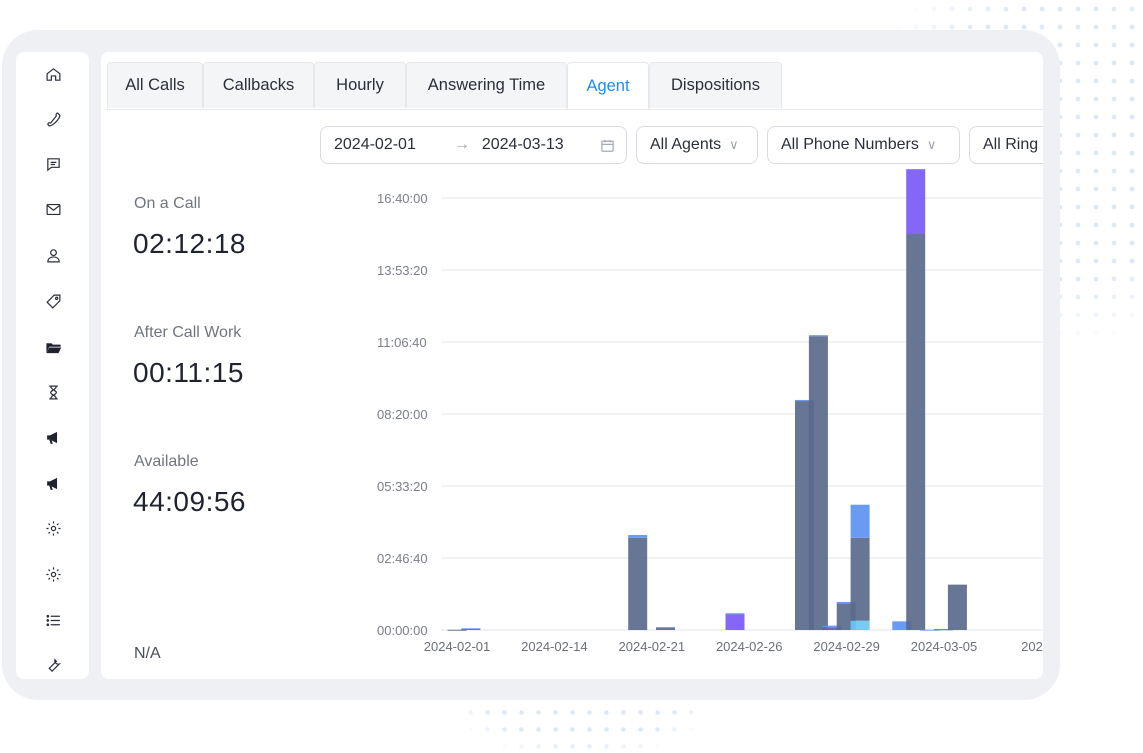 This screenshot has width=1143, height=753. What do you see at coordinates (53, 119) in the screenshot?
I see `phone-icon` at bounding box center [53, 119].